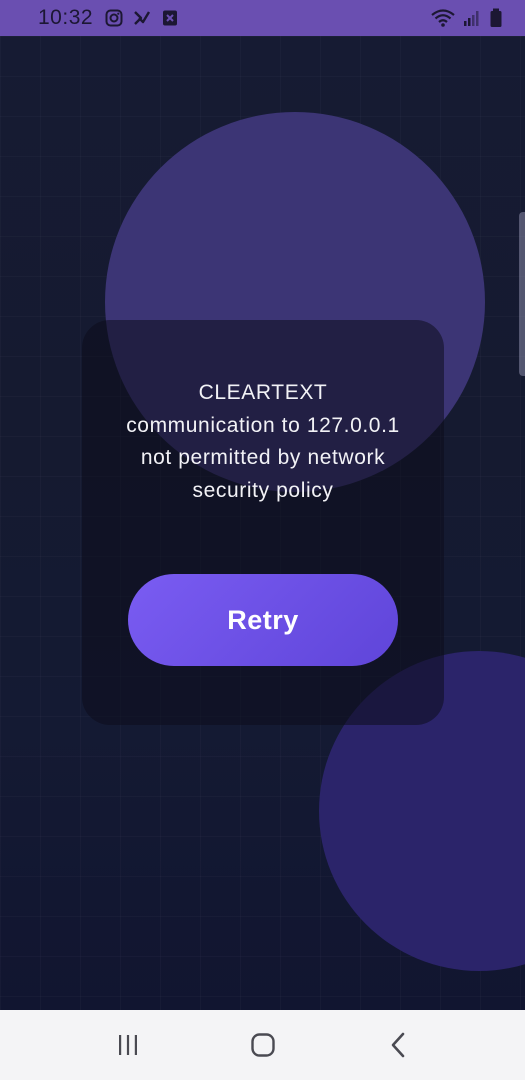 The height and width of the screenshot is (1080, 525). What do you see at coordinates (262, 18) in the screenshot?
I see `status-bar: 10:32` at bounding box center [262, 18].